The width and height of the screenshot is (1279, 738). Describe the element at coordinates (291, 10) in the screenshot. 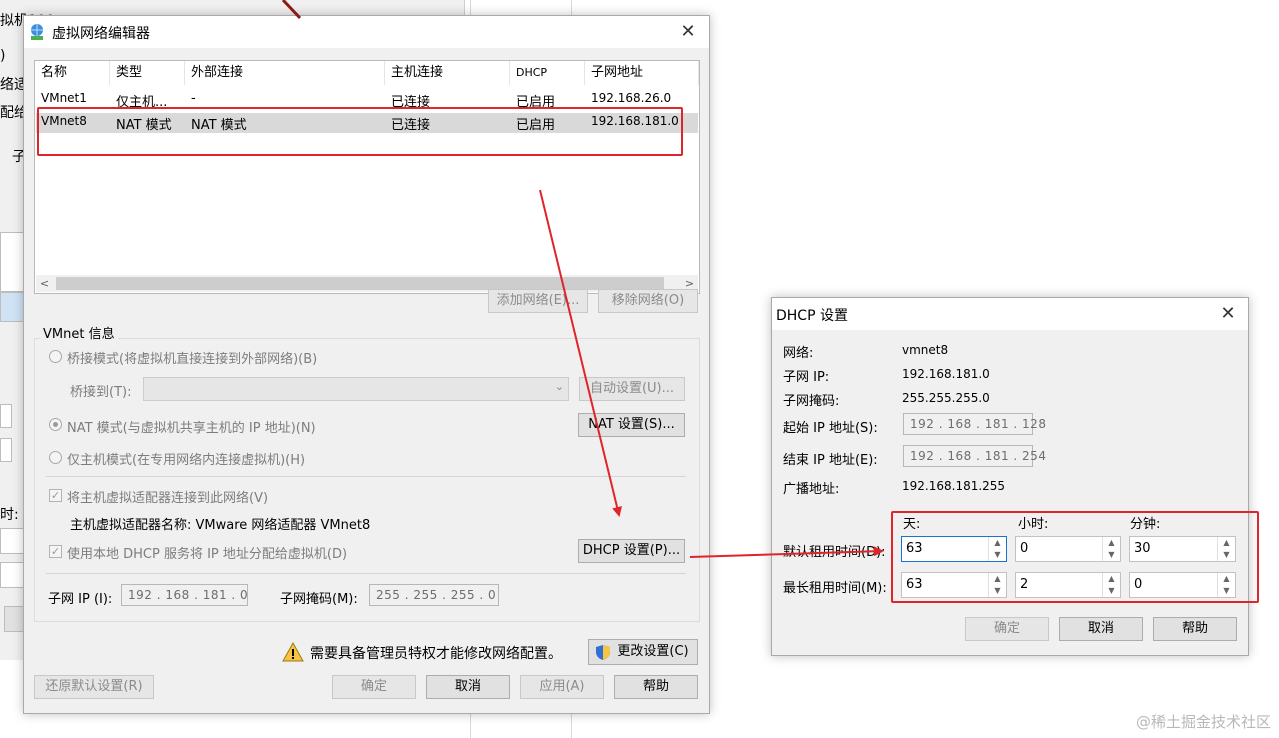

I see `annotation-line` at that location.